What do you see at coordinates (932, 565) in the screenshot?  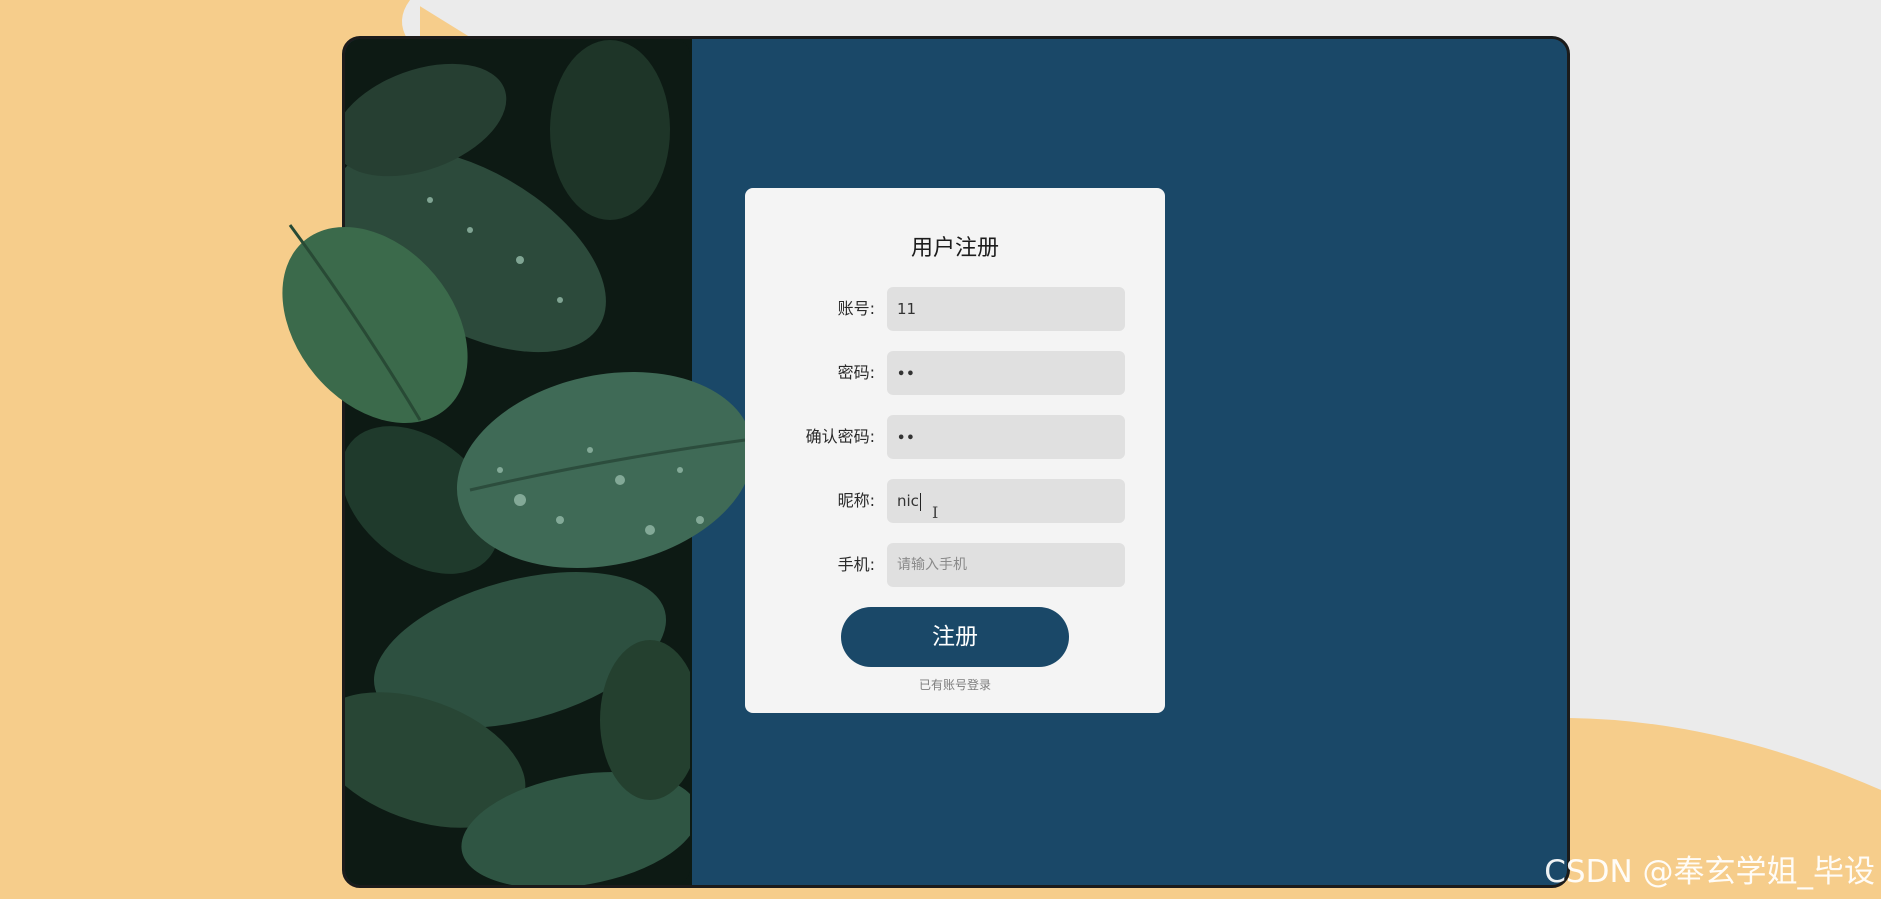 I see `phone-placeholder: 请输入手机` at bounding box center [932, 565].